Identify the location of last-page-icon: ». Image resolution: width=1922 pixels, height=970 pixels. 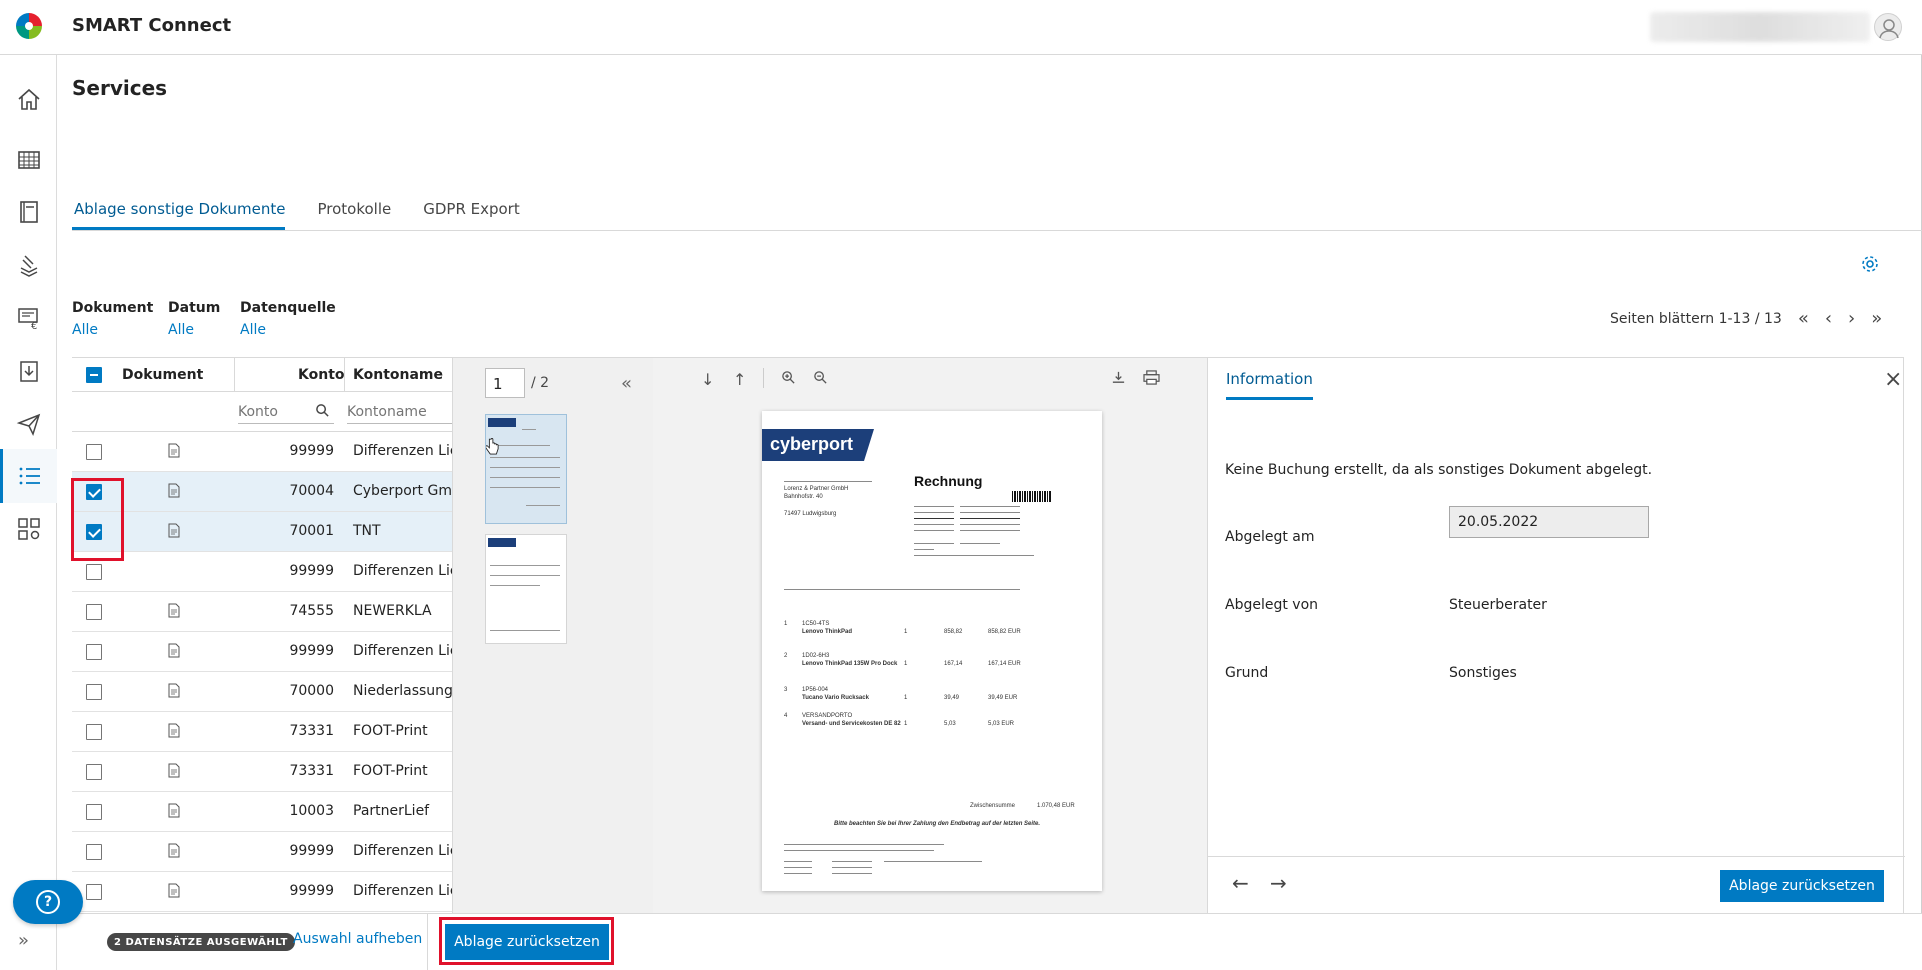
(1876, 319).